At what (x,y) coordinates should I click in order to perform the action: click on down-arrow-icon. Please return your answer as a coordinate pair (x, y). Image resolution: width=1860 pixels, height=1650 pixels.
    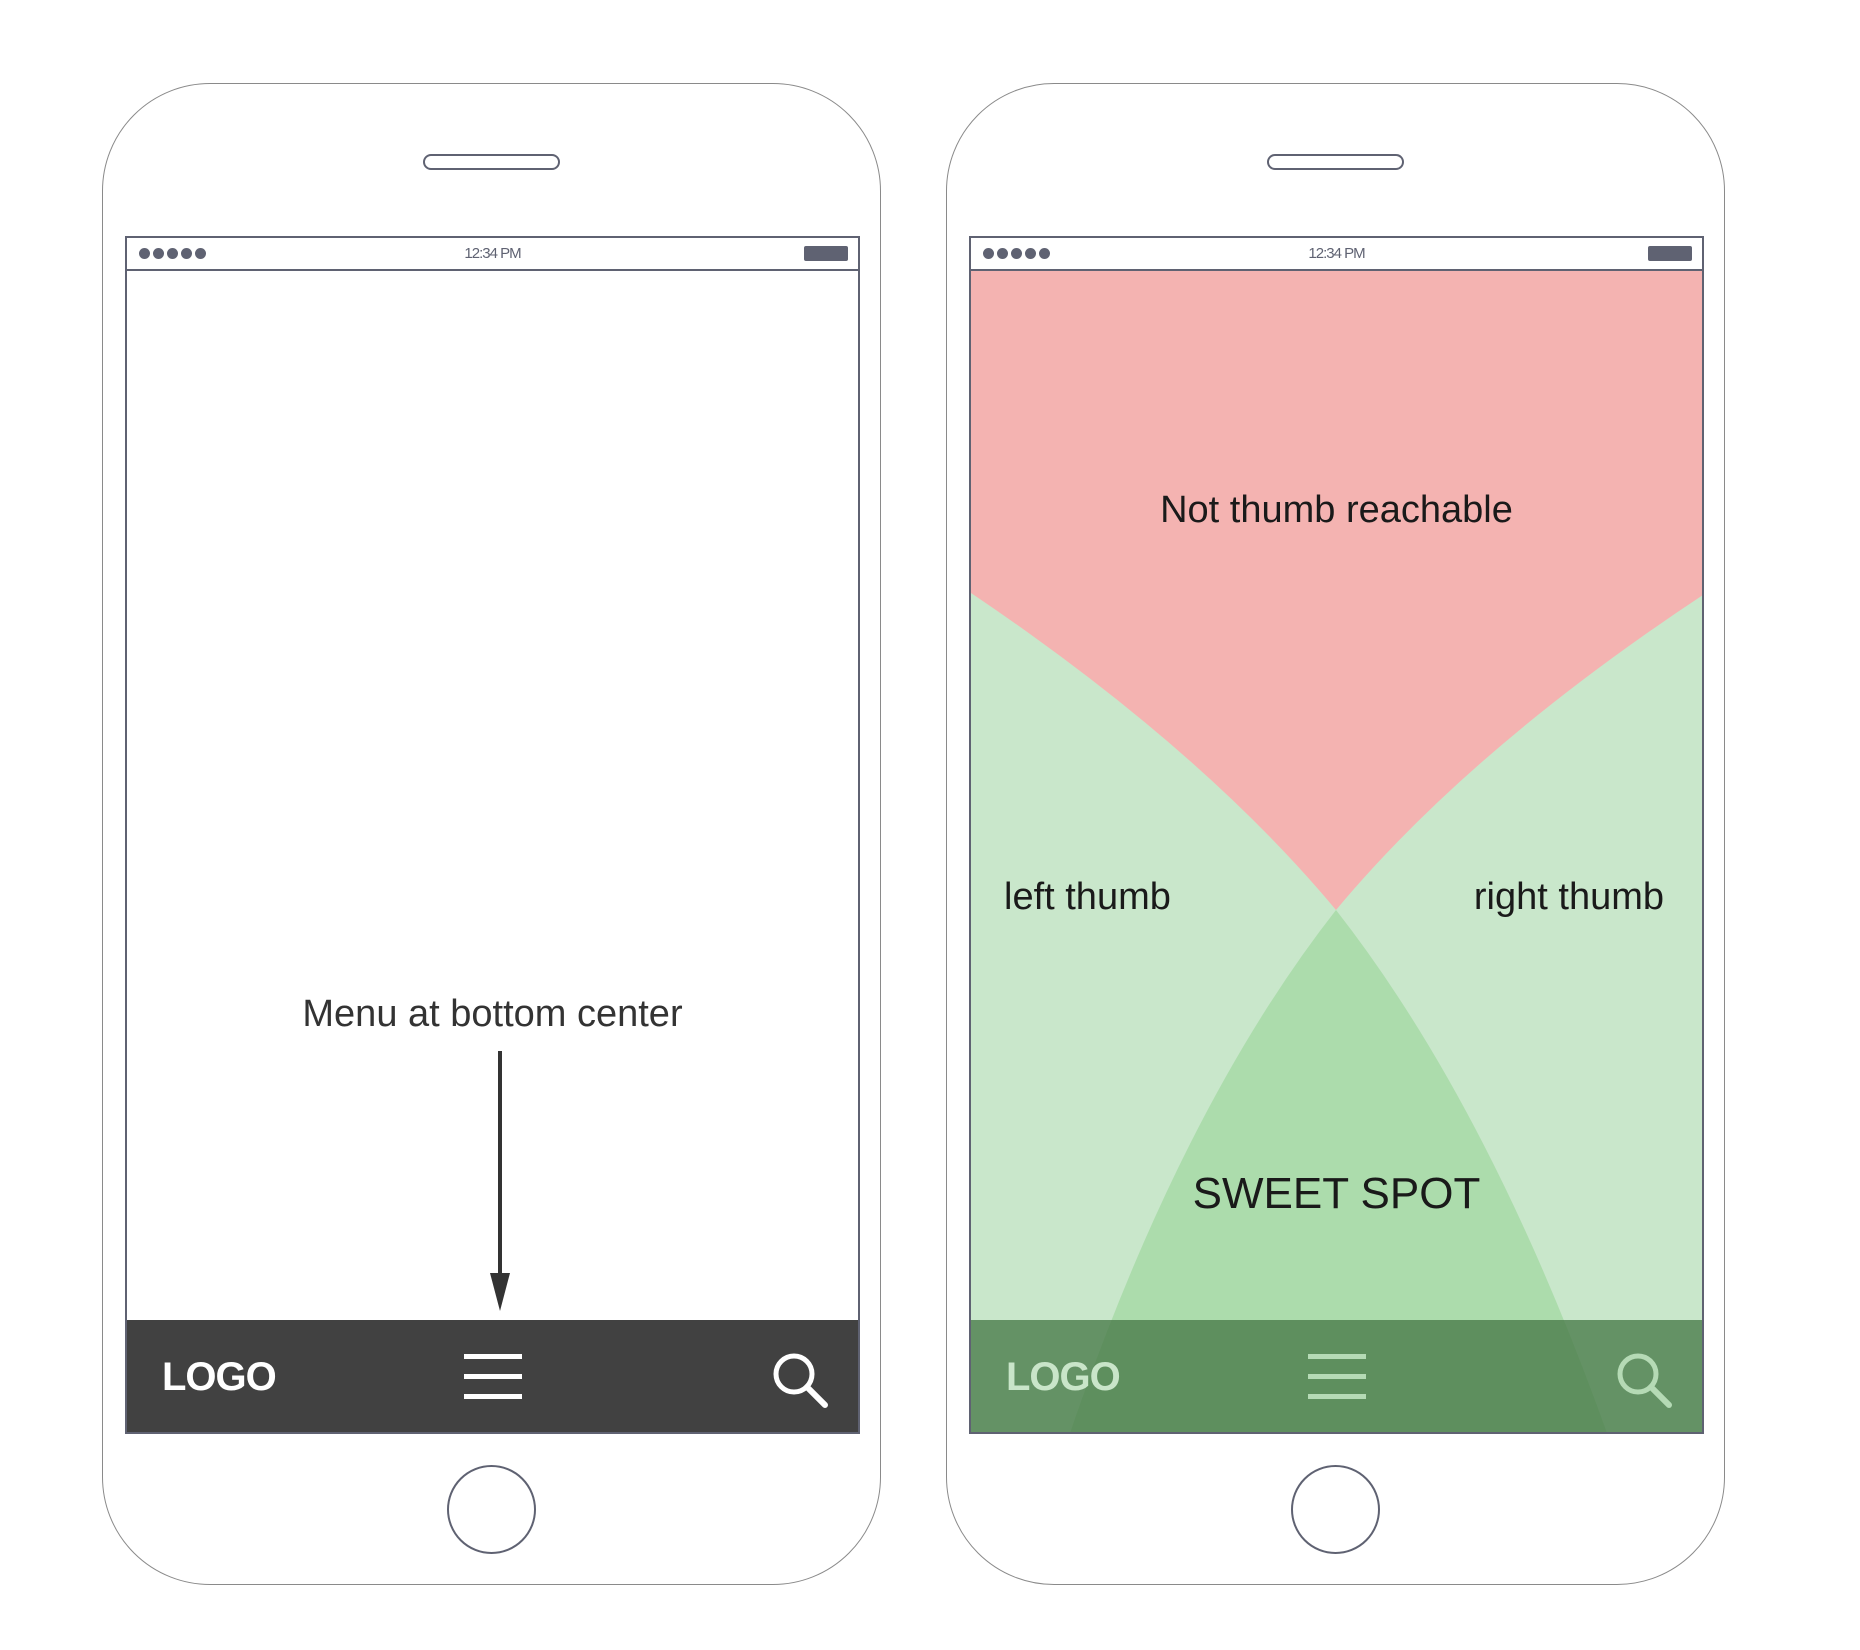
    Looking at the image, I should click on (500, 1181).